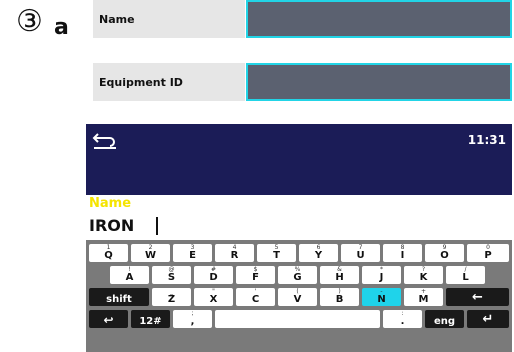 This screenshot has height=352, width=514. I want to click on key-n: -N, so click(381, 297).